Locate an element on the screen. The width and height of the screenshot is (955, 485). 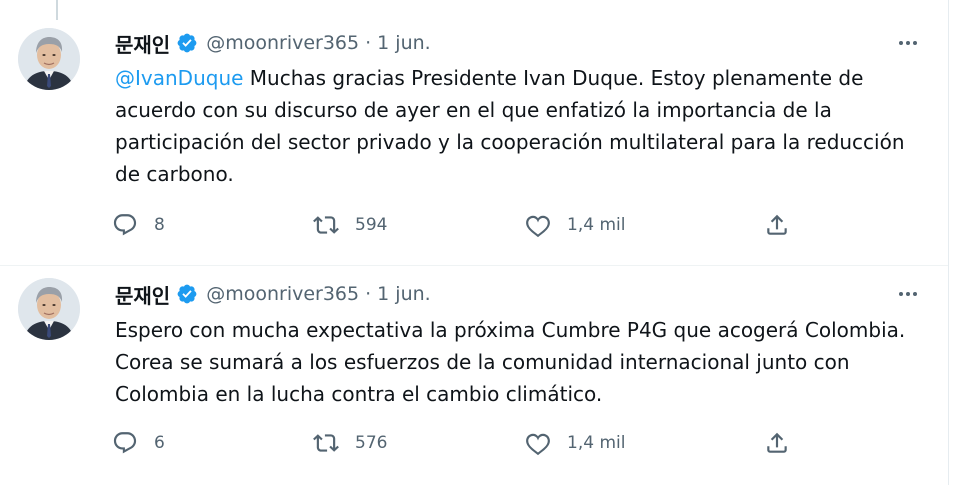
reply-button: 8 is located at coordinates (138, 225).